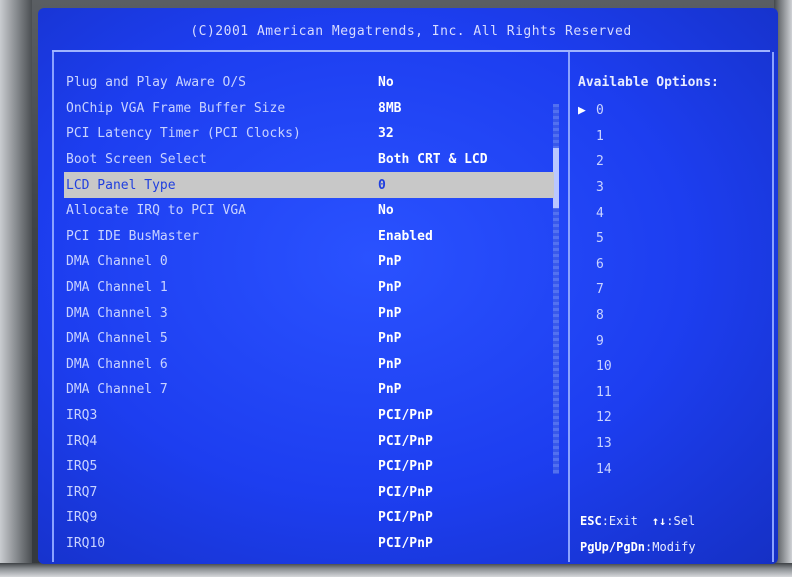 This screenshot has width=792, height=577. Describe the element at coordinates (309, 160) in the screenshot. I see `setting-row: Boot Screen Select Both CRT & LCD` at that location.